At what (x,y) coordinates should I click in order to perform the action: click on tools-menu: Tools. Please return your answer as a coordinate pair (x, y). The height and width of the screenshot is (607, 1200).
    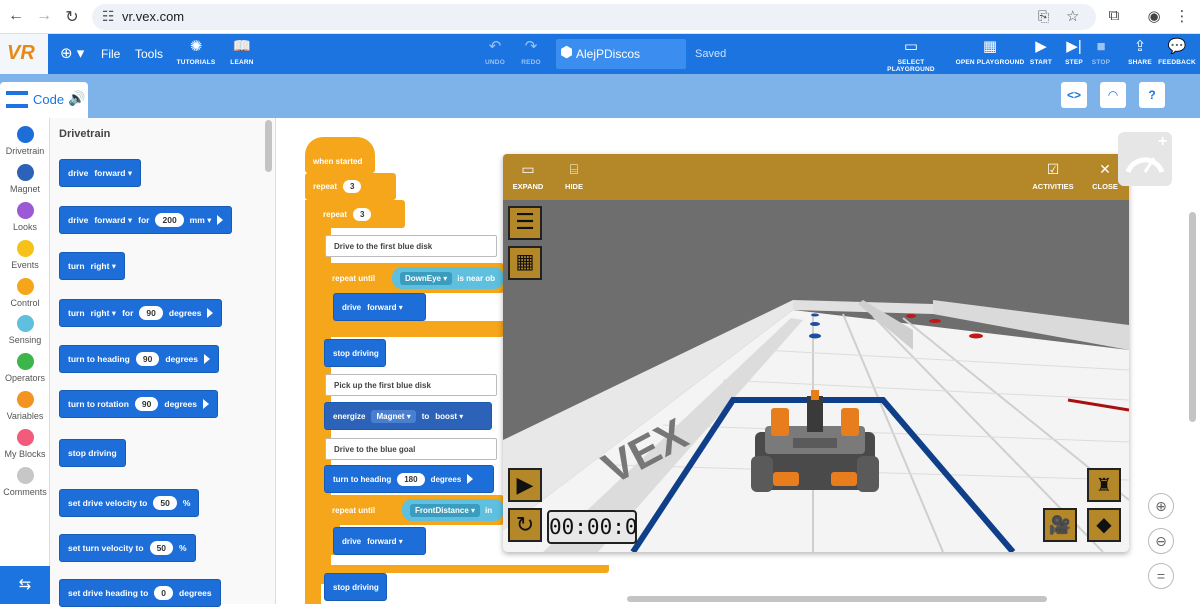
    Looking at the image, I should click on (149, 54).